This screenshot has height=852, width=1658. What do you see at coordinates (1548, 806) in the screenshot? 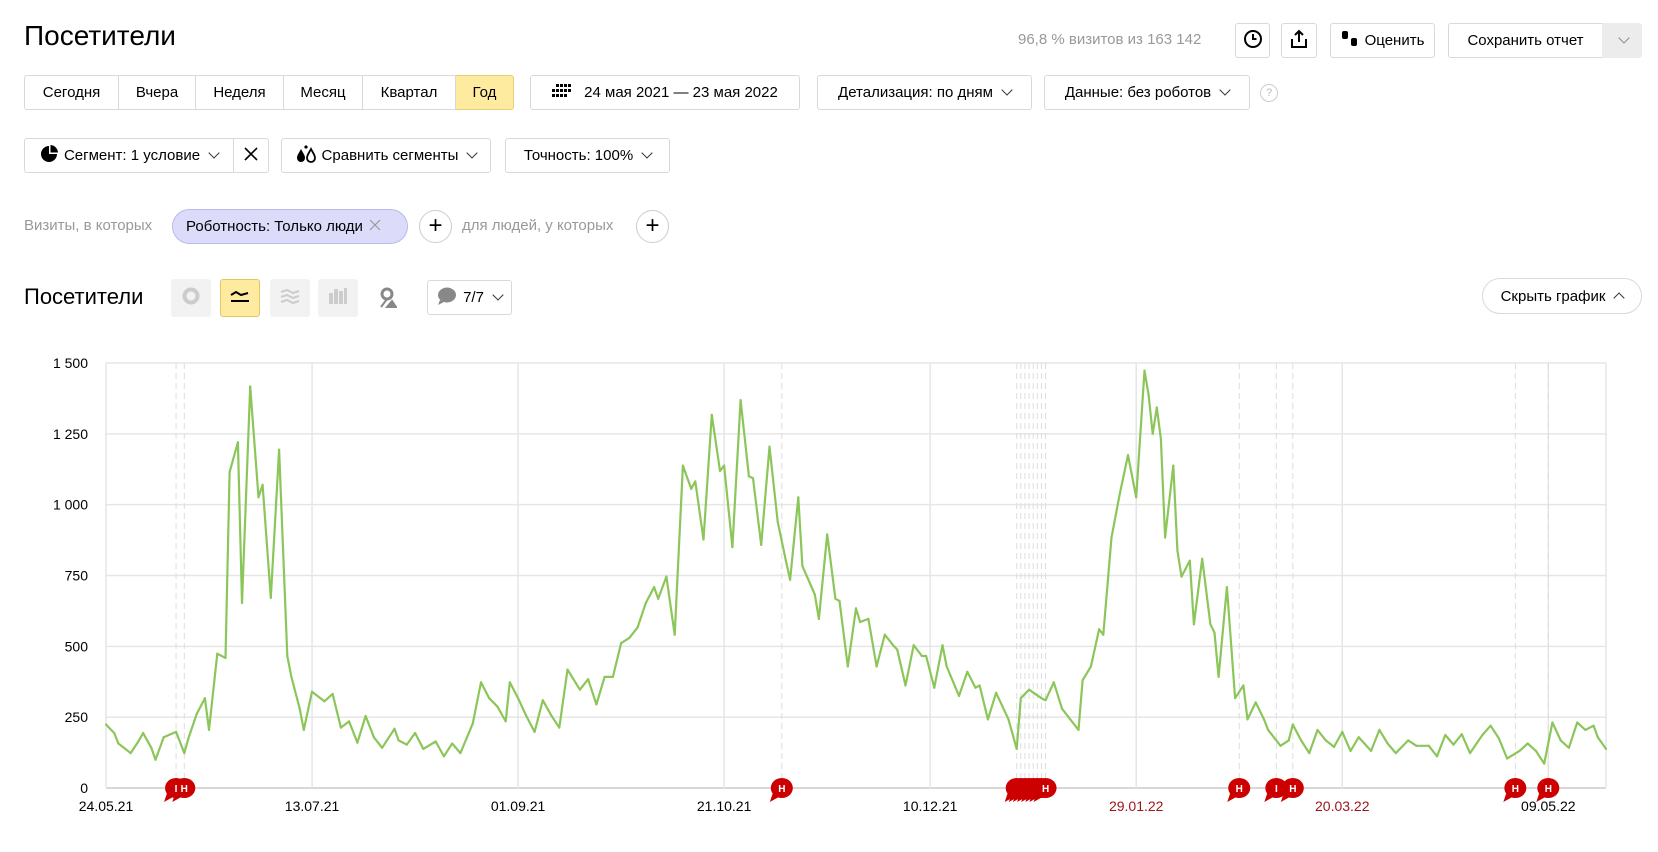
I see `x-tick-label: 09.05.22` at bounding box center [1548, 806].